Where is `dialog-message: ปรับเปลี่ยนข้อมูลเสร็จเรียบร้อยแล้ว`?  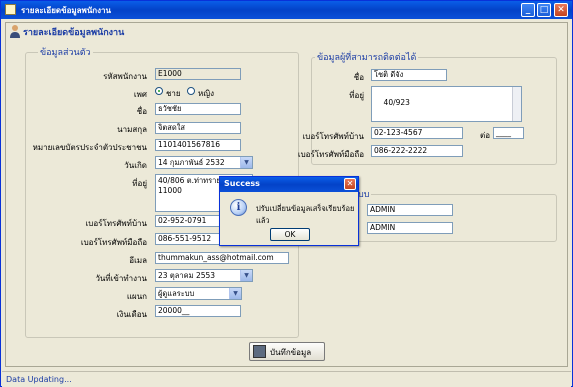 dialog-message: ปรับเปลี่ยนข้อมูลเสร็จเรียบร้อยแล้ว is located at coordinates (305, 214).